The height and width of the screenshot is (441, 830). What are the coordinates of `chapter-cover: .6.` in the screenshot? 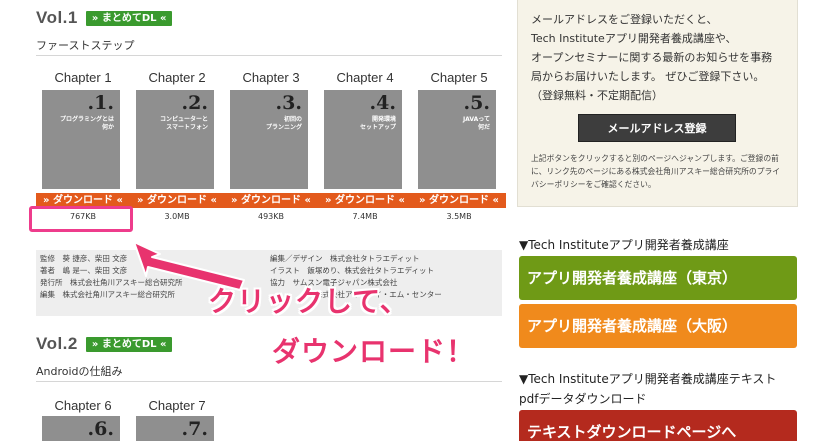 It's located at (81, 428).